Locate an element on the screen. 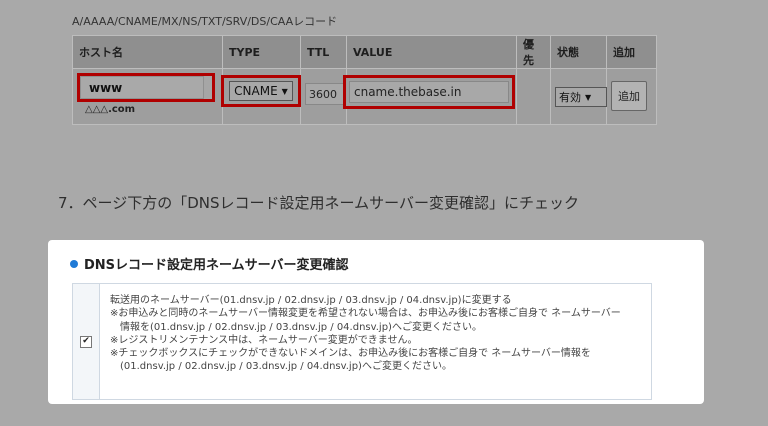  ttl-input: 3600 is located at coordinates (324, 94).